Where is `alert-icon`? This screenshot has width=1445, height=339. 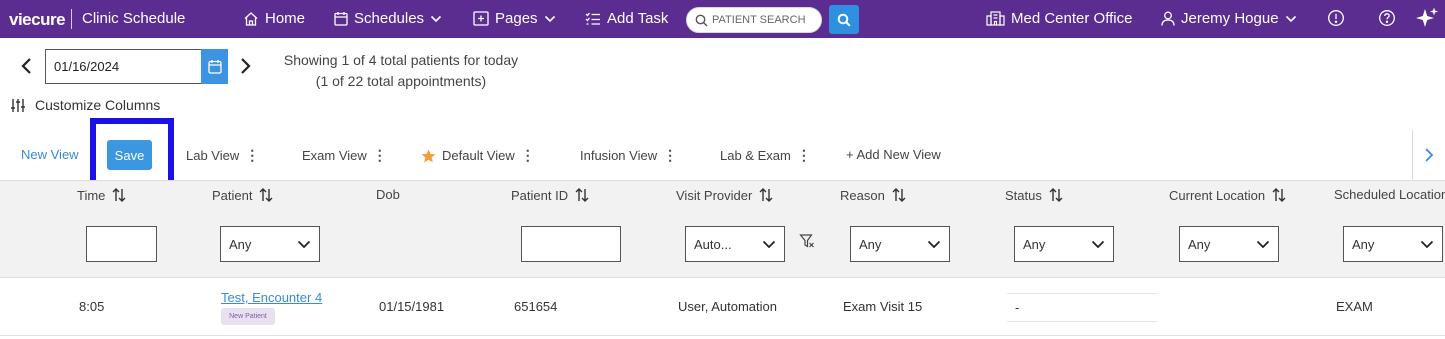 alert-icon is located at coordinates (1336, 20).